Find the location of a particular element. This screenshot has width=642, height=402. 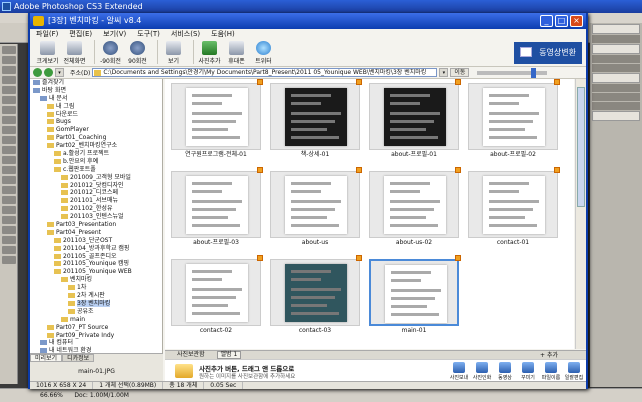

tab-photo-box: 사진보관함 is located at coordinates (191, 354).